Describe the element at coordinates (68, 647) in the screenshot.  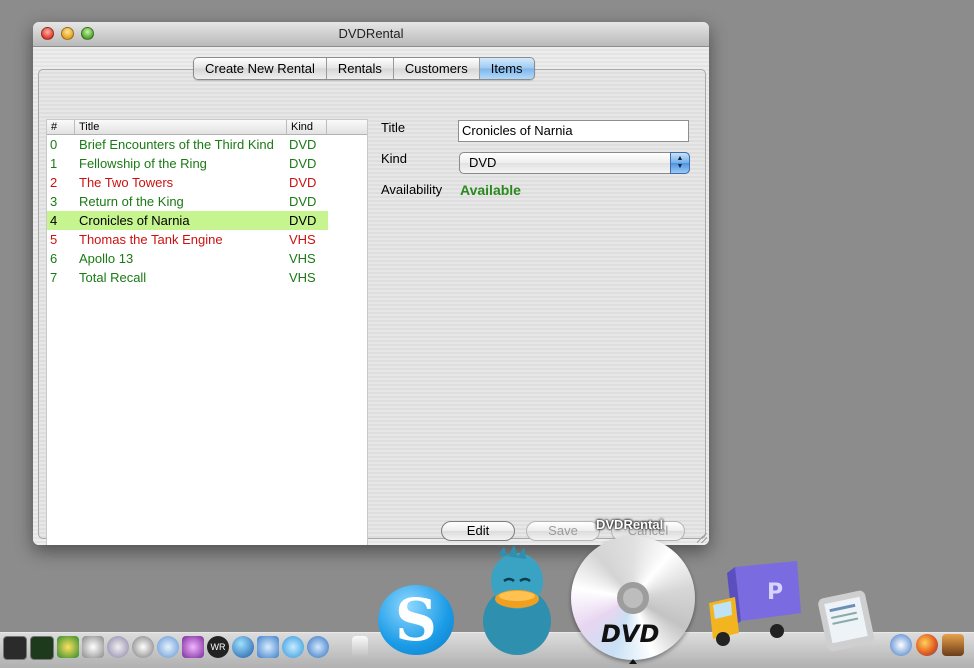
I see `network-icon` at that location.